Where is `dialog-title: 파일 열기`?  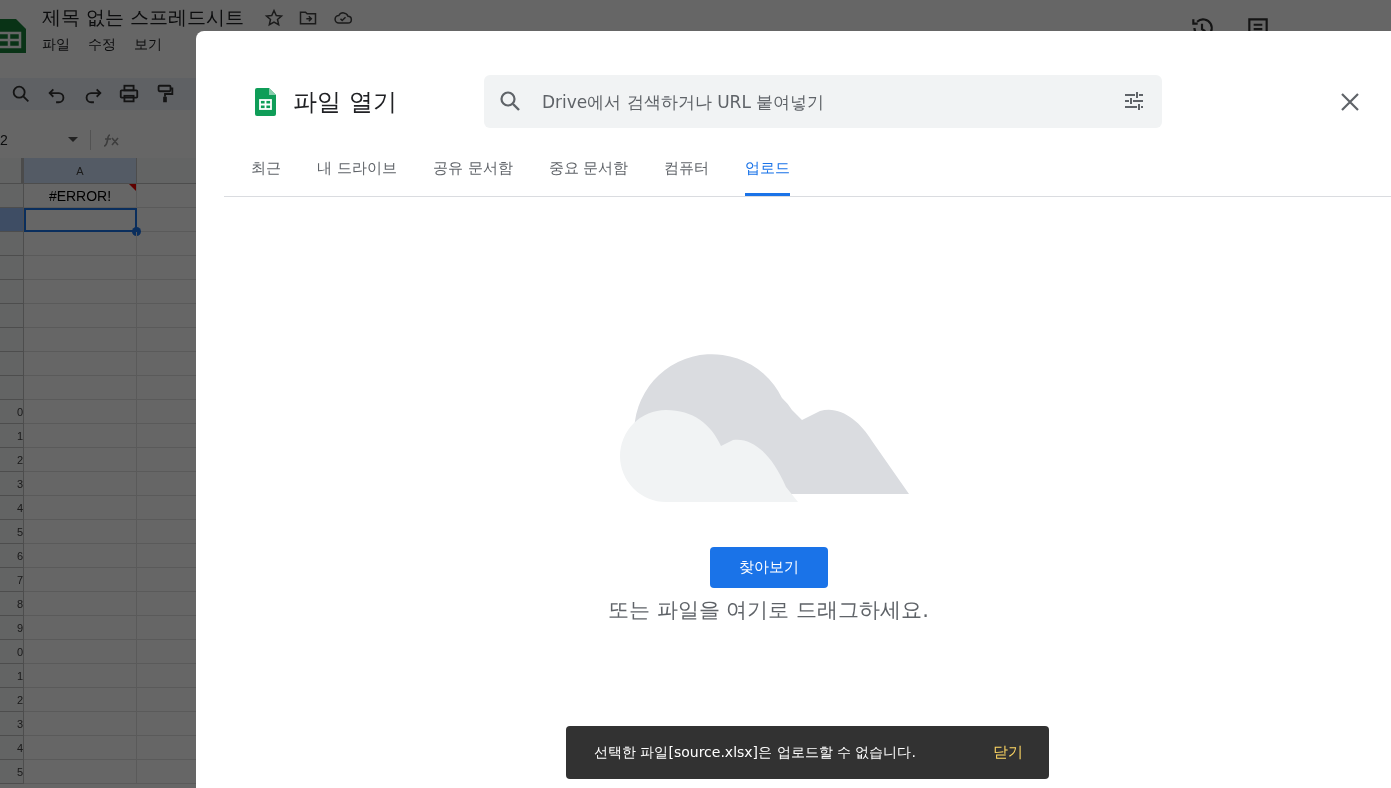
dialog-title: 파일 열기 is located at coordinates (345, 102).